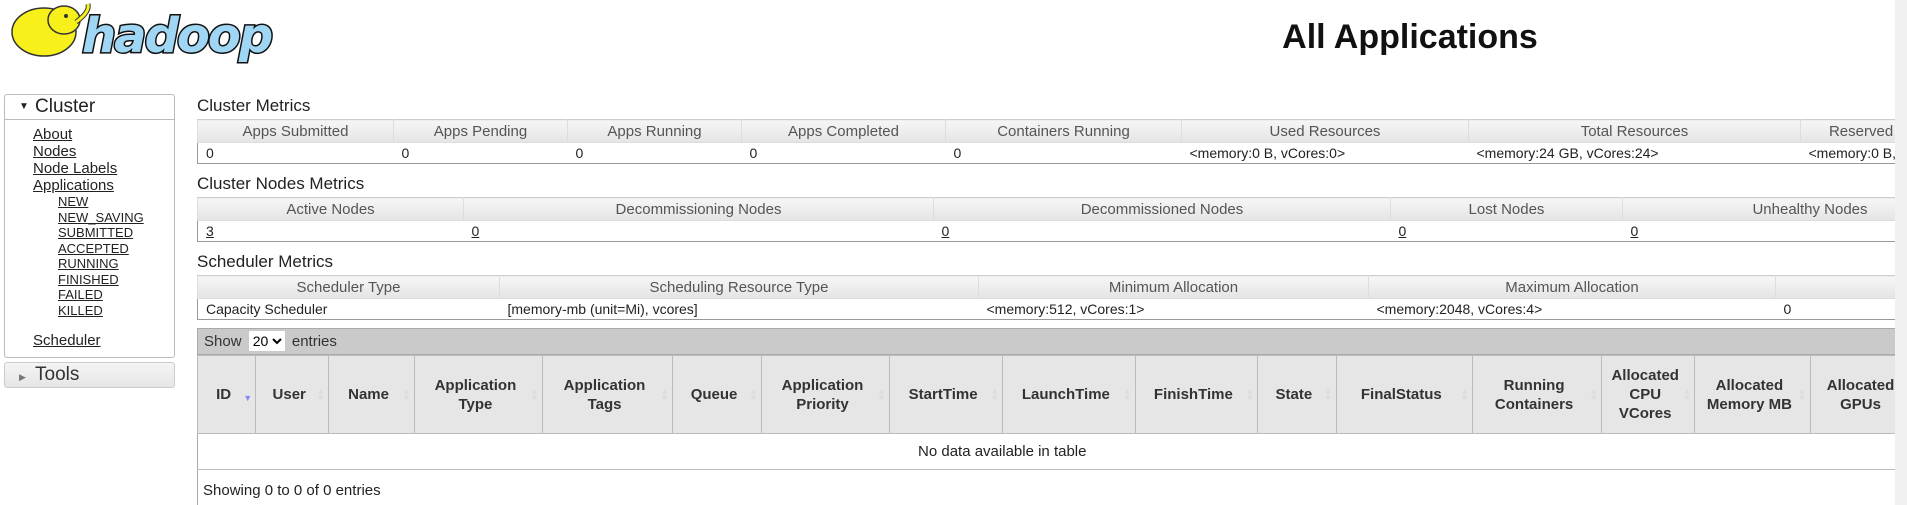 The image size is (1907, 505). I want to click on page-title: All Applications, so click(1410, 37).